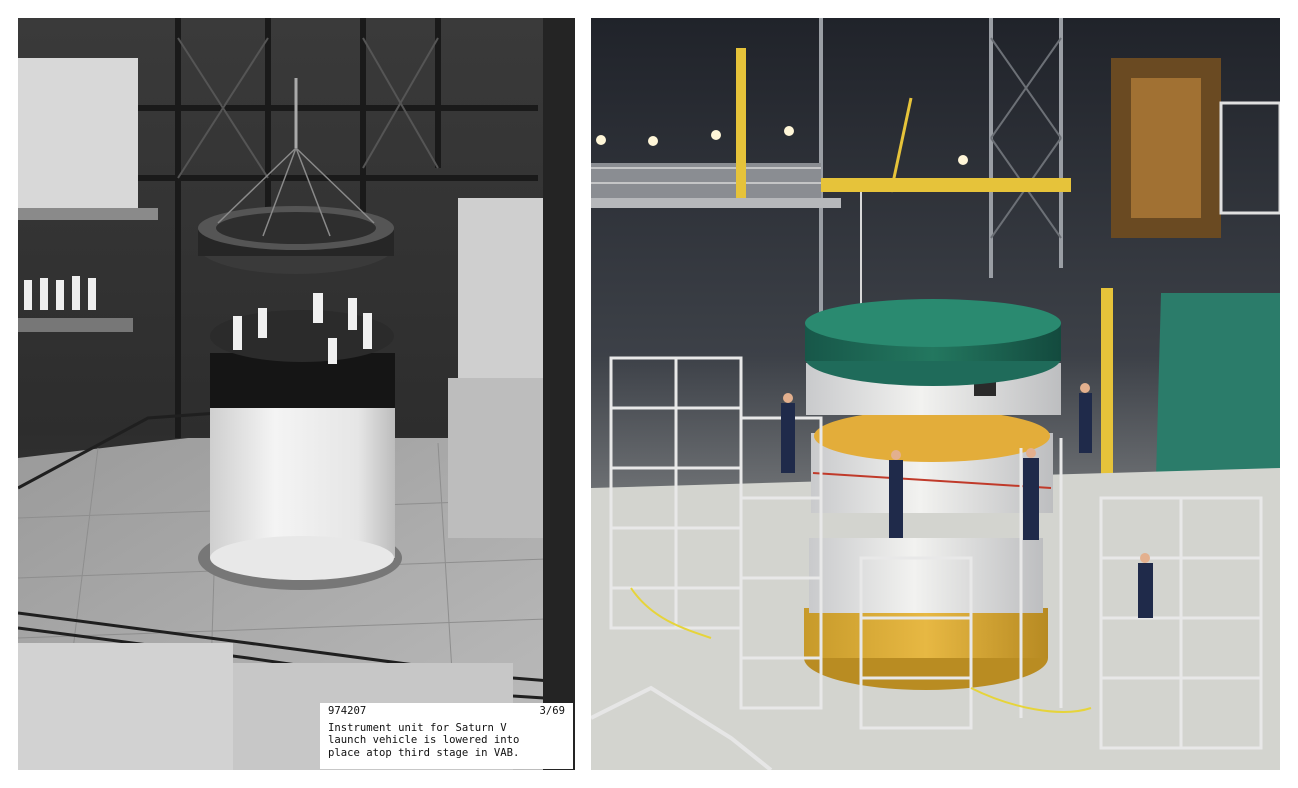 The height and width of the screenshot is (788, 1298). Describe the element at coordinates (424, 752) in the screenshot. I see `caption-line: place atop third stage in VAB.` at that location.